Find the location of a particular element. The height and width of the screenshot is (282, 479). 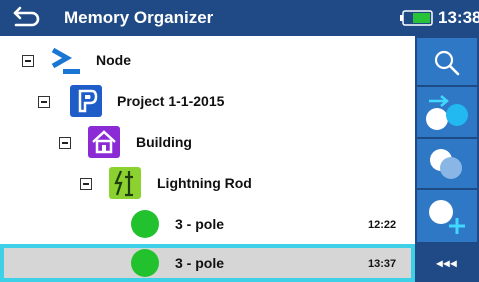

tree-item-label: Lightning Rod is located at coordinates (204, 183).